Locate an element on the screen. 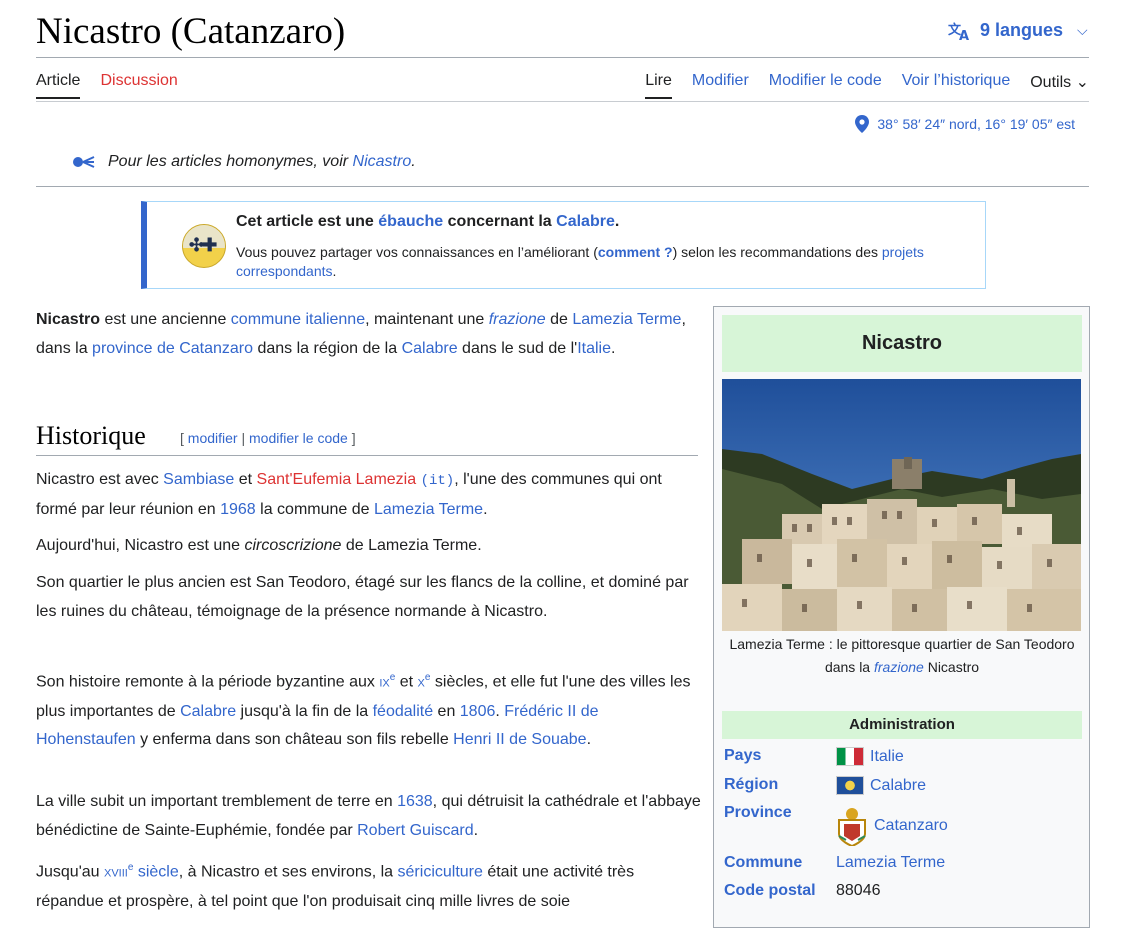  infobox-value: Italie is located at coordinates (887, 757).